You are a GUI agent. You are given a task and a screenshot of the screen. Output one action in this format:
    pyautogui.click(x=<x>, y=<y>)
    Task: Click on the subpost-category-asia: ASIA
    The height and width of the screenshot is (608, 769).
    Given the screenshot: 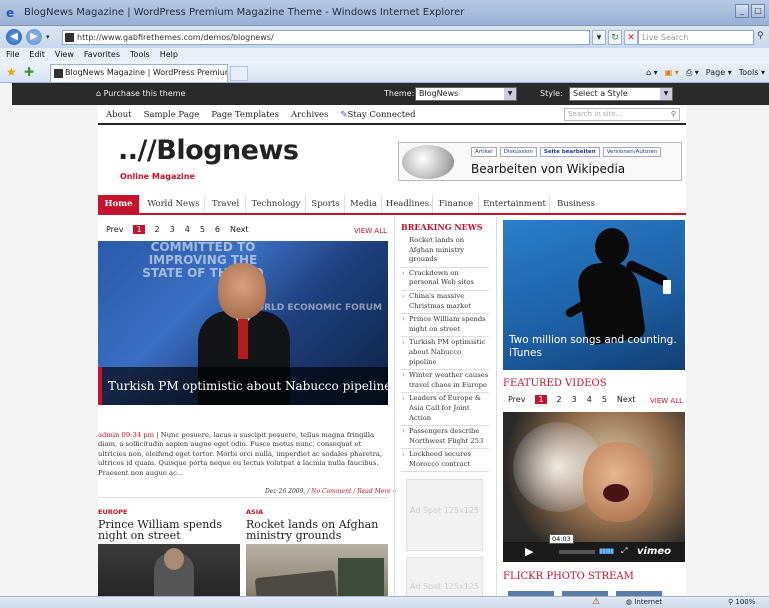 What is the action you would take?
    pyautogui.click(x=254, y=512)
    